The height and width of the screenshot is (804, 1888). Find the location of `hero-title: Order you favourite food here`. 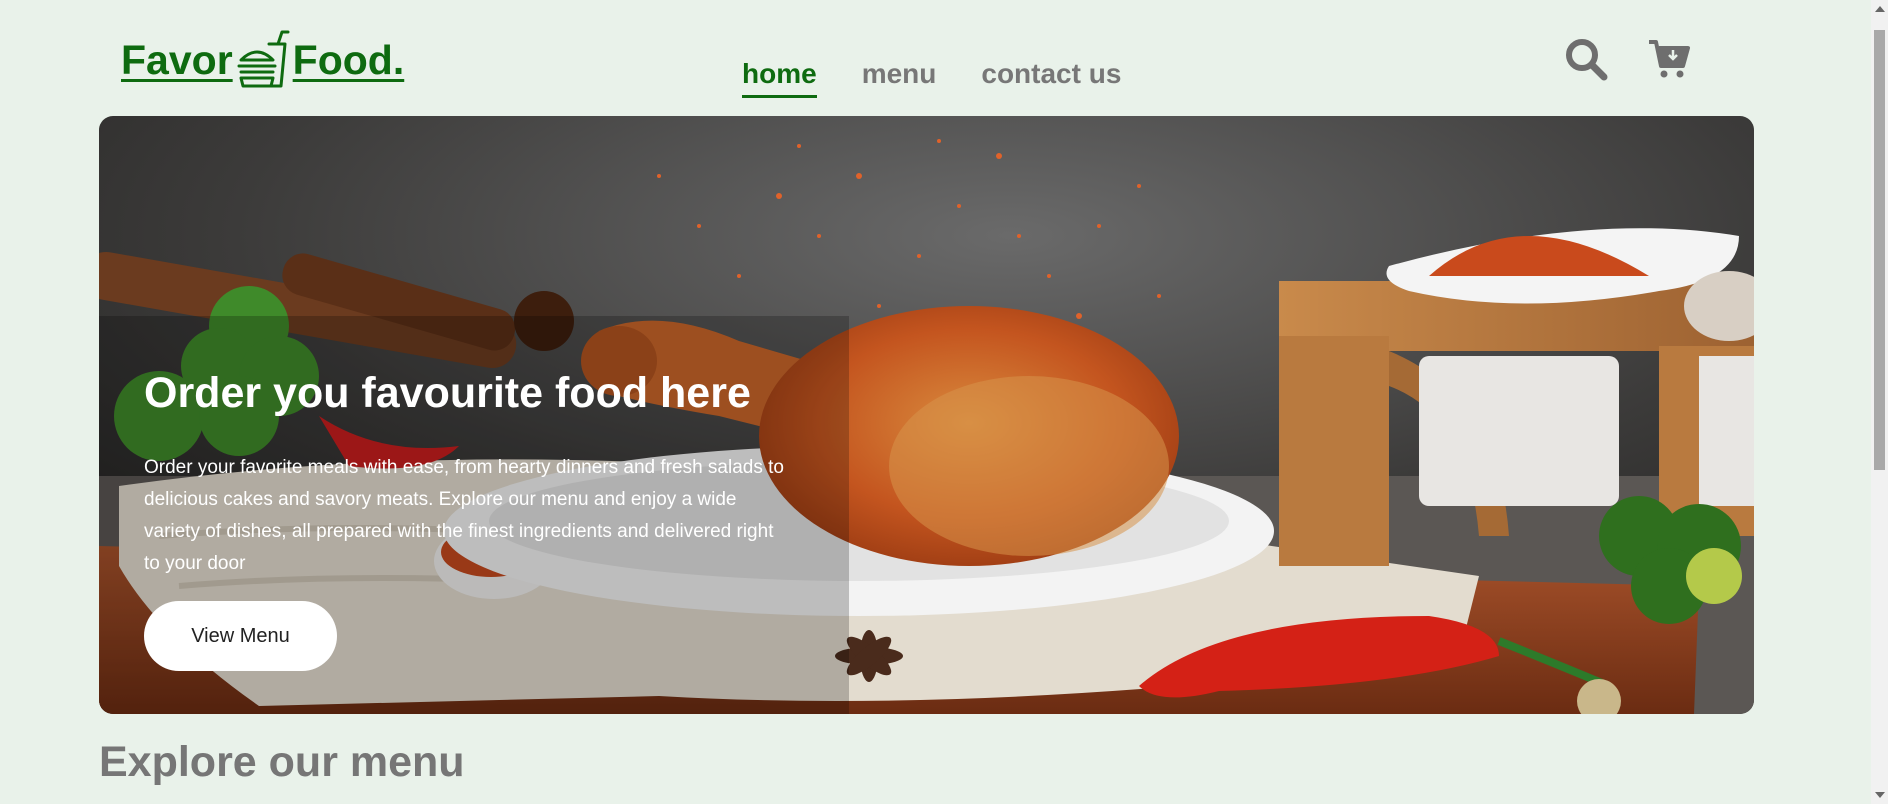

hero-title: Order you favourite food here is located at coordinates (447, 393).